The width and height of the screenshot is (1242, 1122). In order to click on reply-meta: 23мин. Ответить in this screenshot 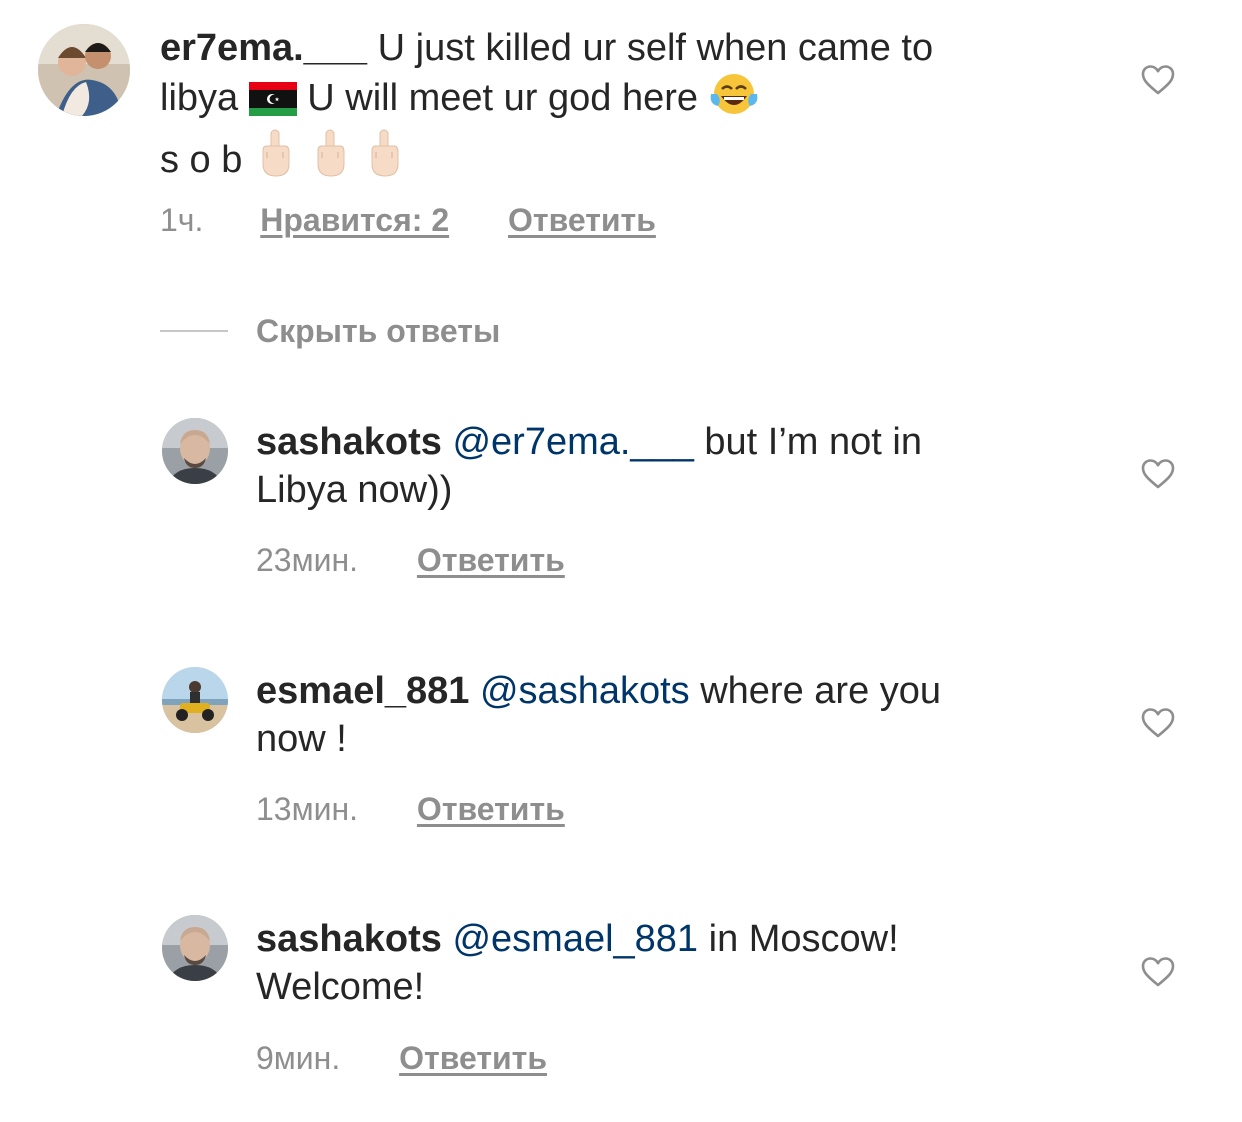, I will do `click(410, 560)`.